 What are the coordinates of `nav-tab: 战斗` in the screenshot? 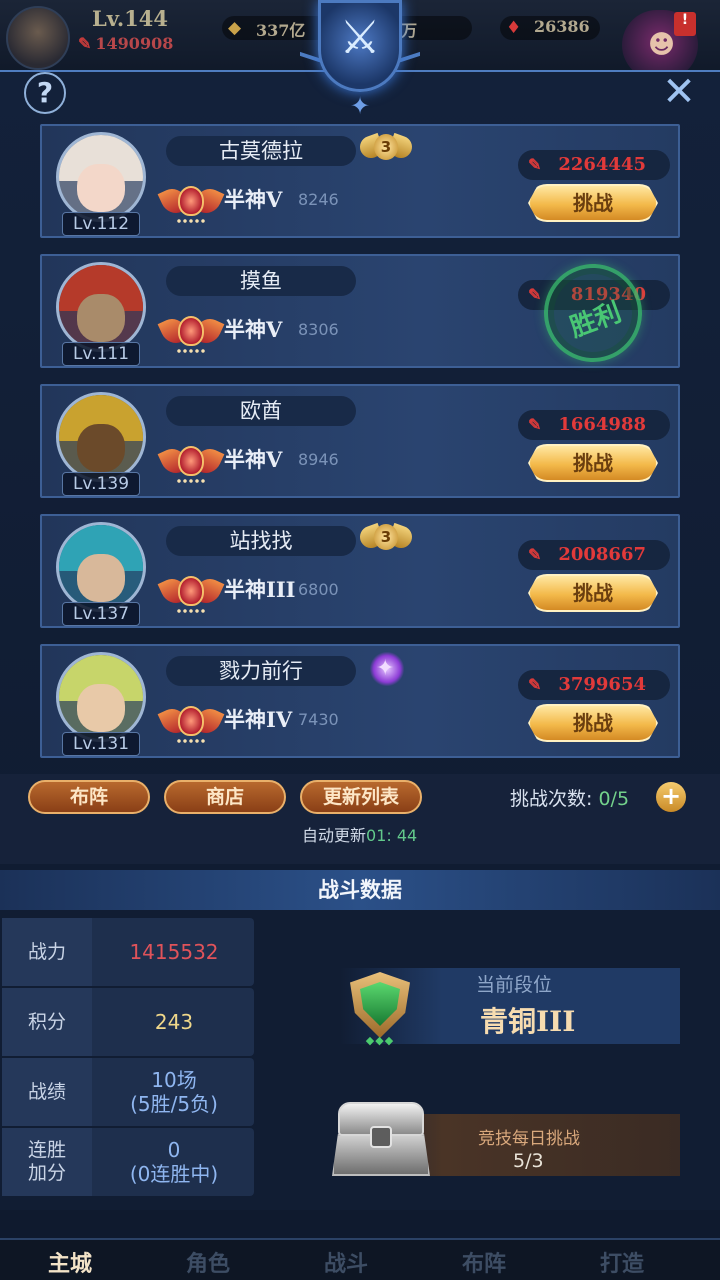 It's located at (346, 1262).